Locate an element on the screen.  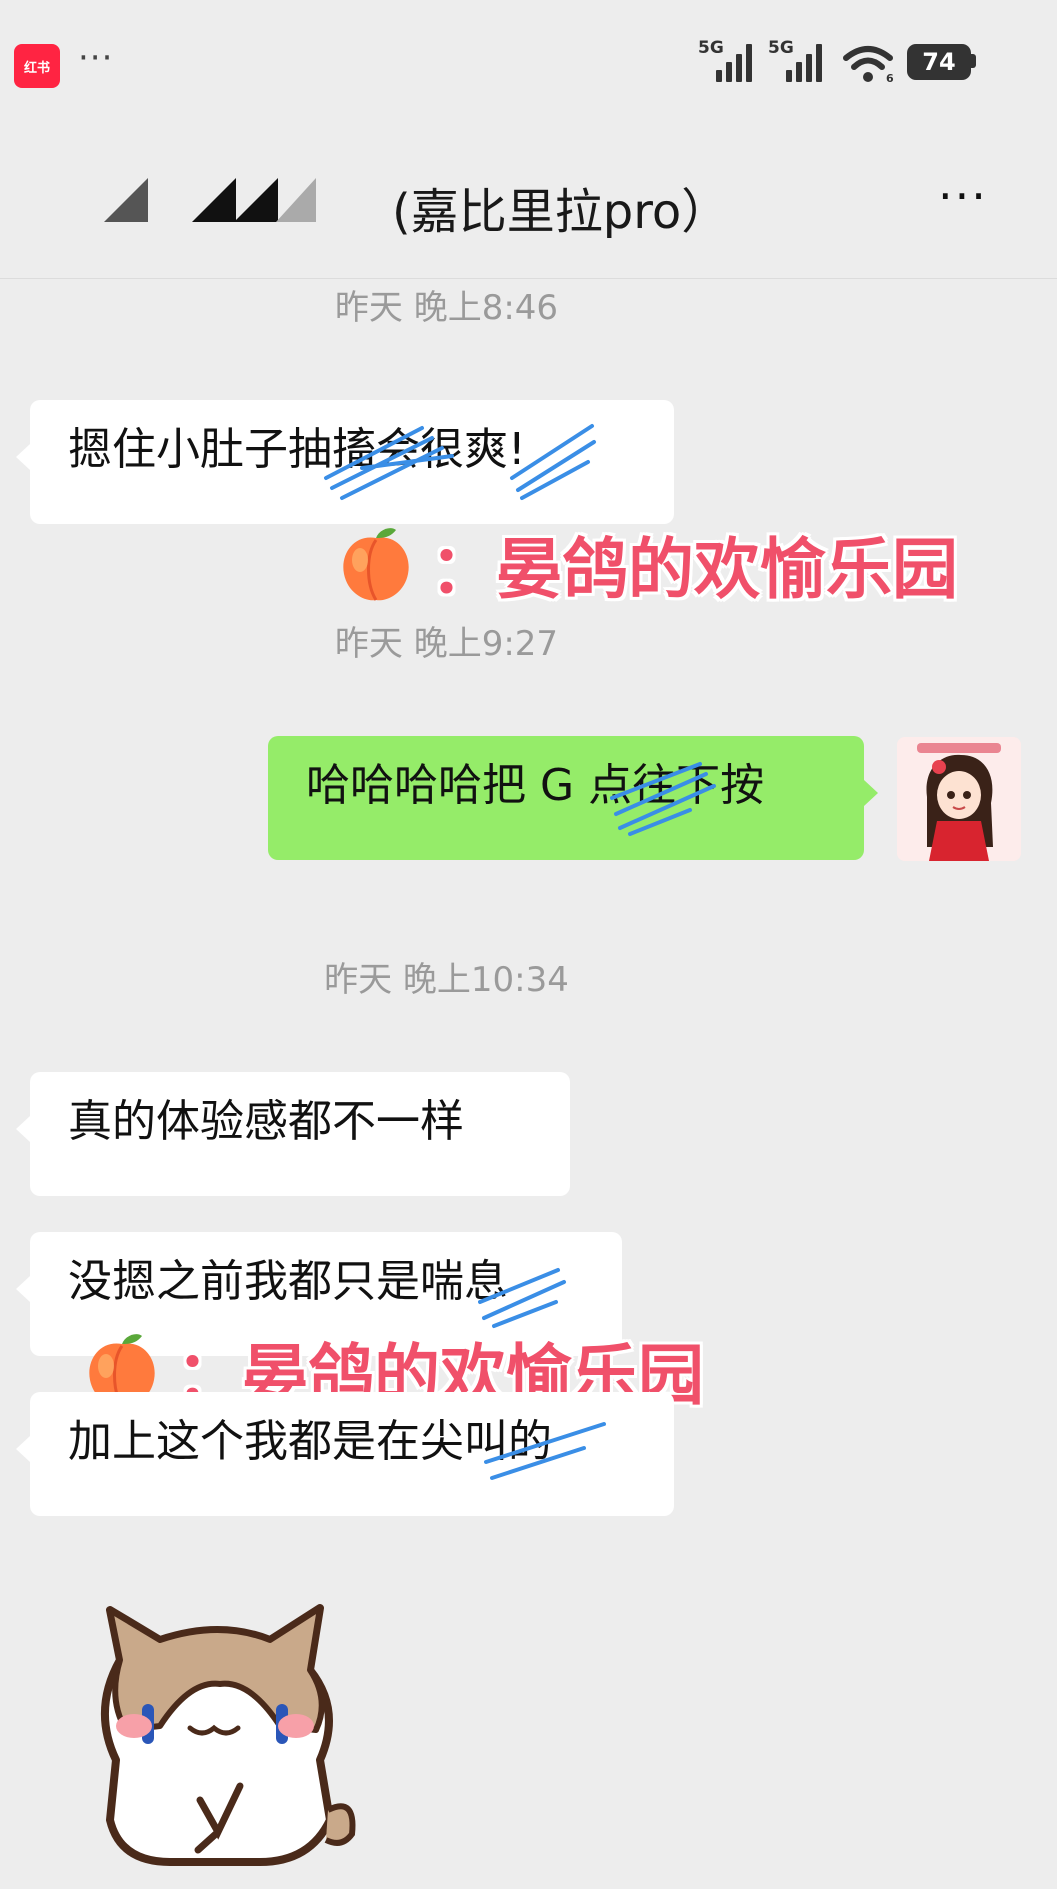
status-more-icon: ··· is located at coordinates (96, 58).